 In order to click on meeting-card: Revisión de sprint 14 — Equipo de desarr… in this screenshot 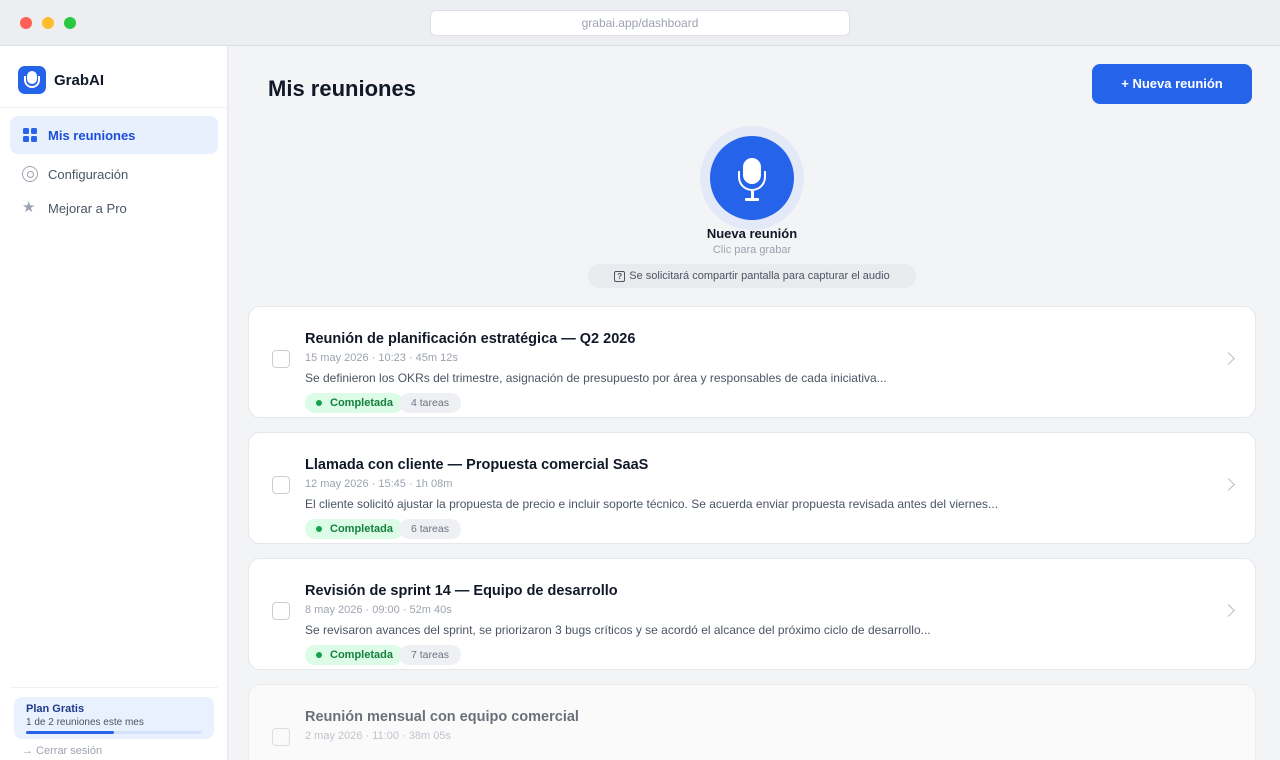, I will do `click(752, 614)`.